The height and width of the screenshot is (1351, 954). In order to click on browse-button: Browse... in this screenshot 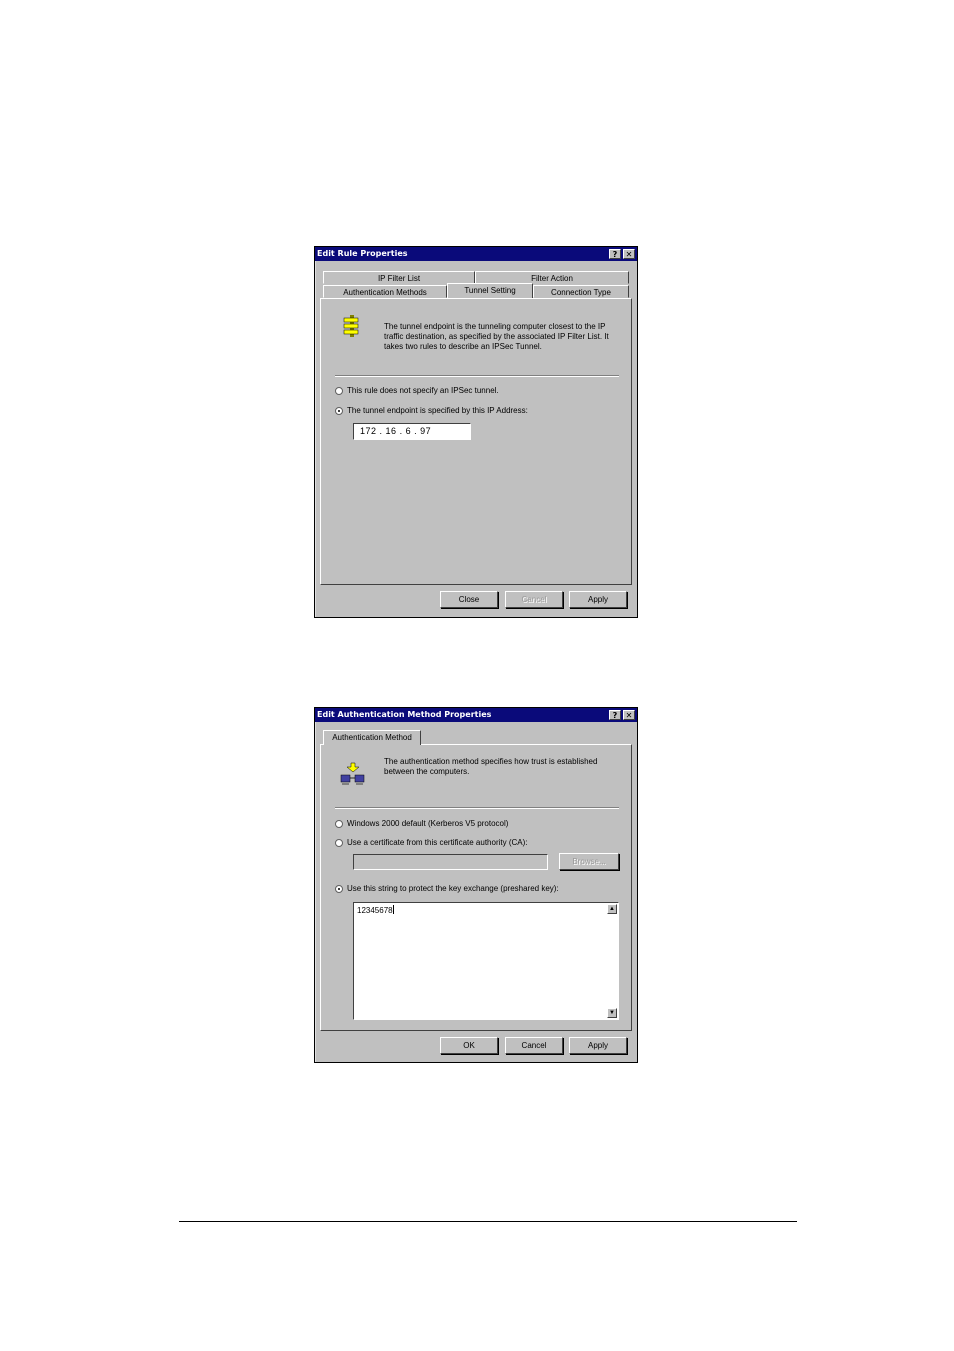, I will do `click(589, 861)`.